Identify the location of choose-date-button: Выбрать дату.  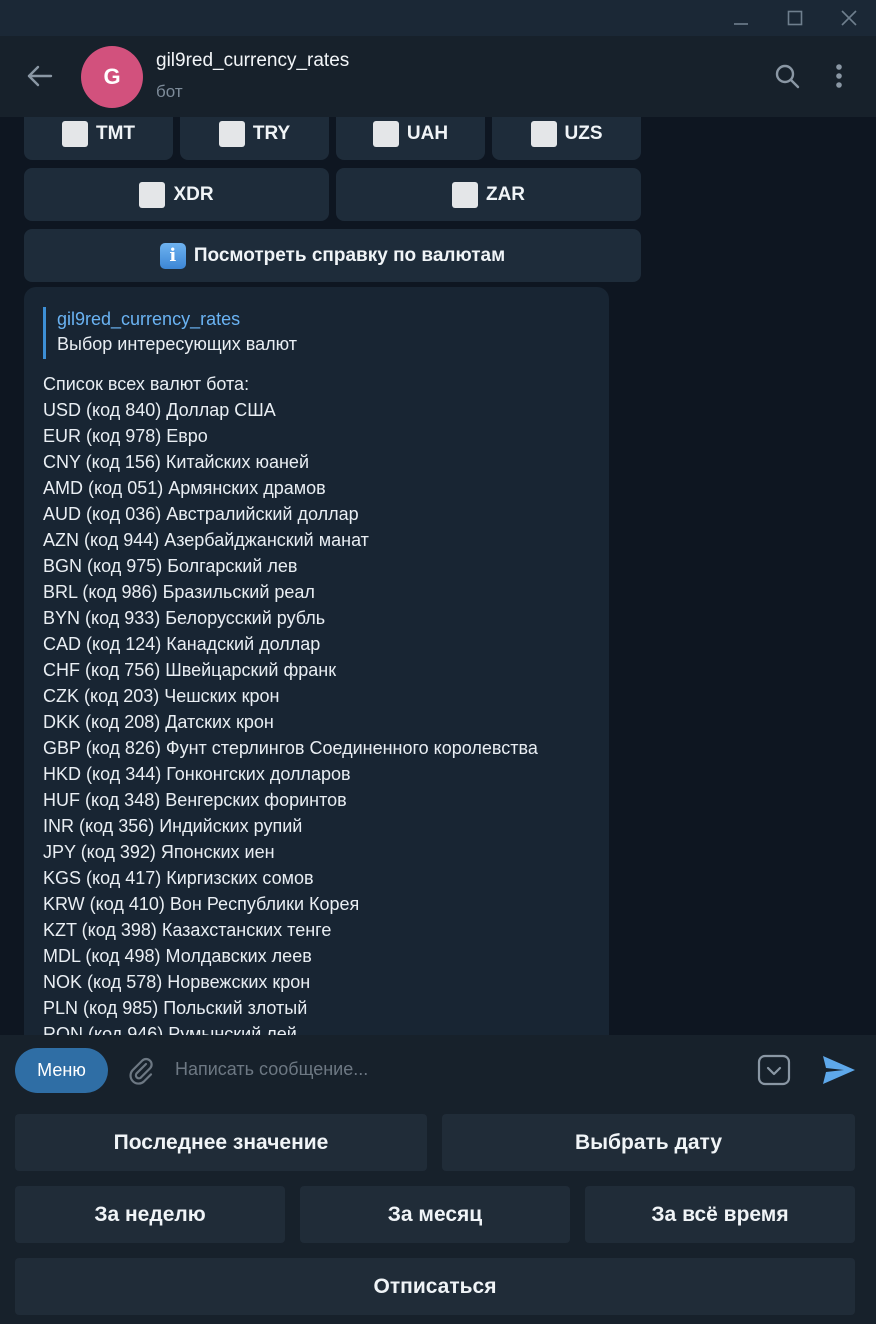
(648, 1142).